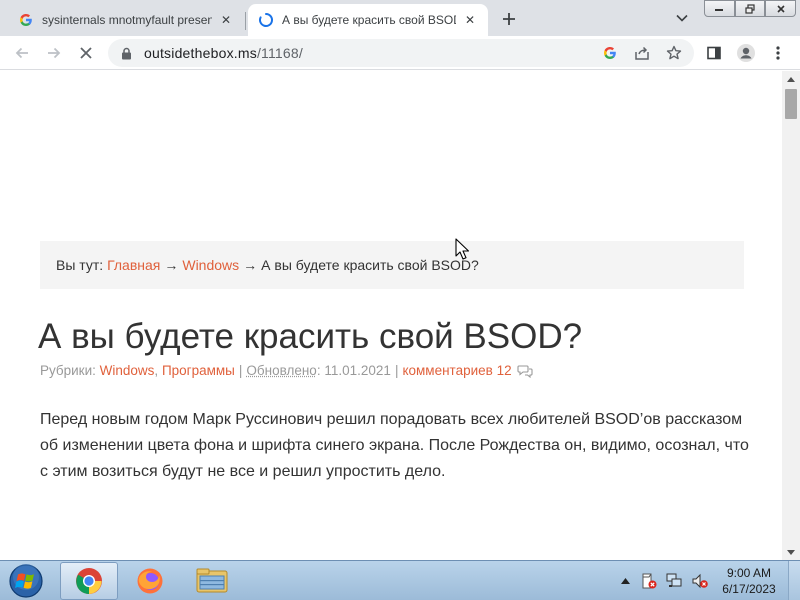 The image size is (800, 600). Describe the element at coordinates (791, 315) in the screenshot. I see `vertical-scrollbar` at that location.